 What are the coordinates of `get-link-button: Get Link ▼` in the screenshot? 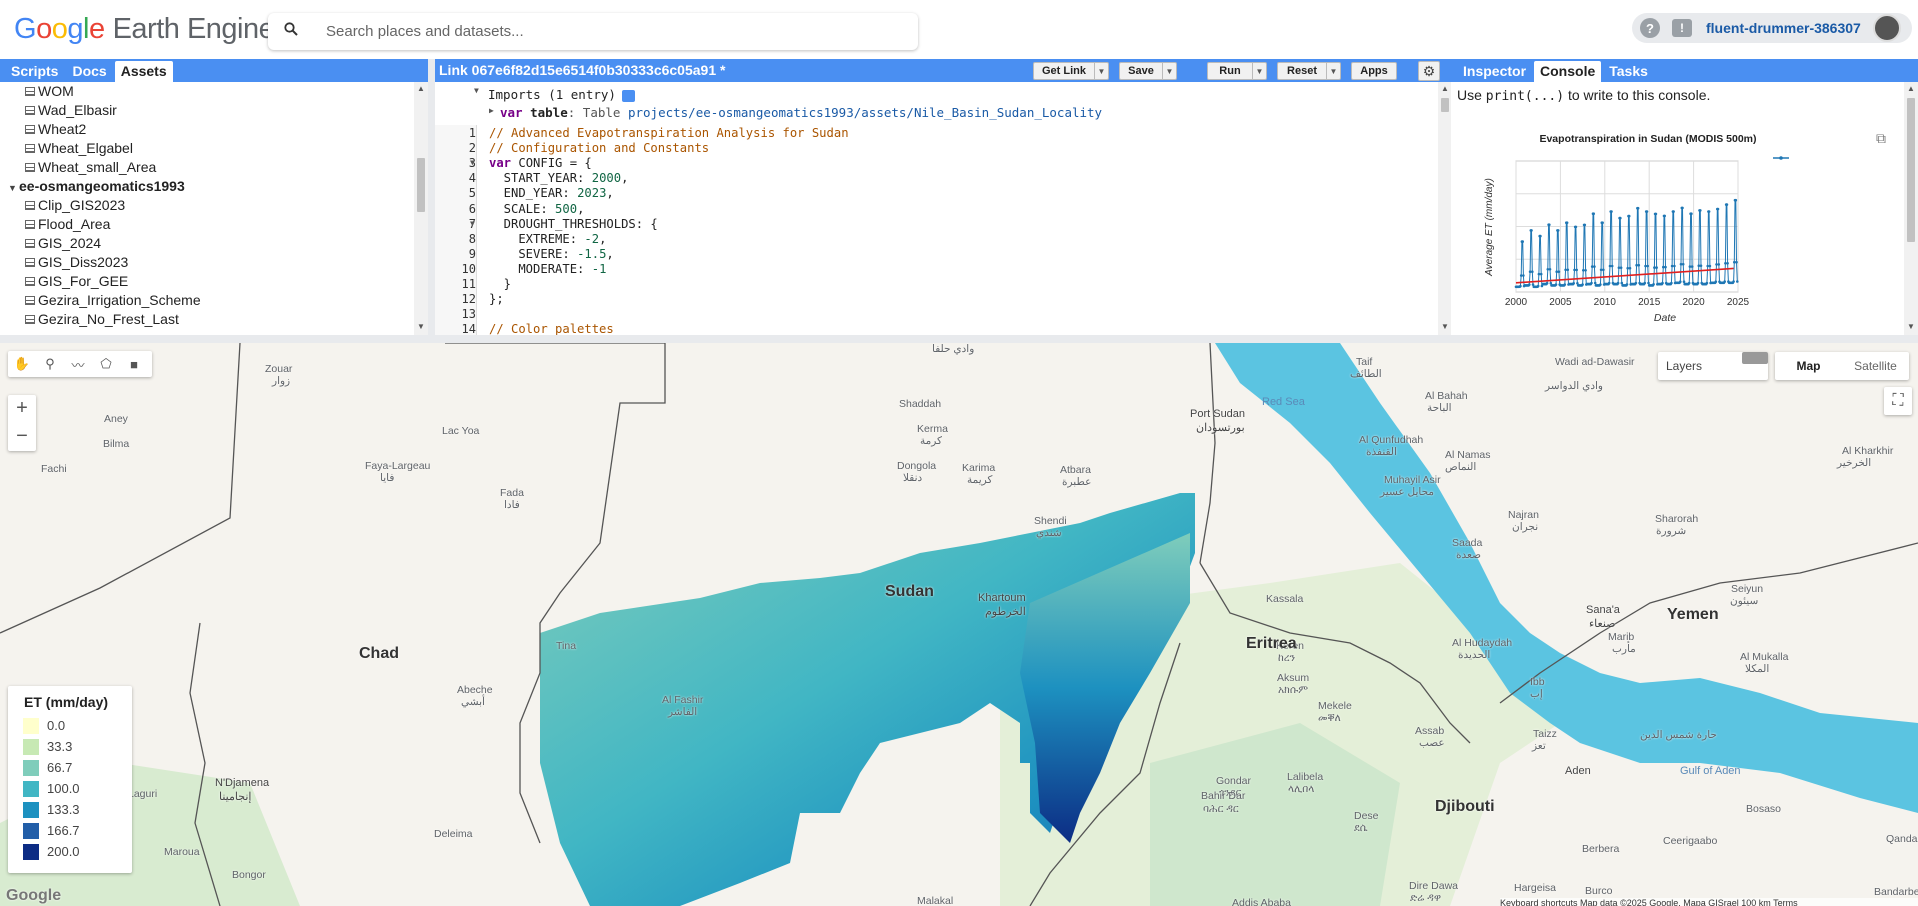 It's located at (1071, 71).